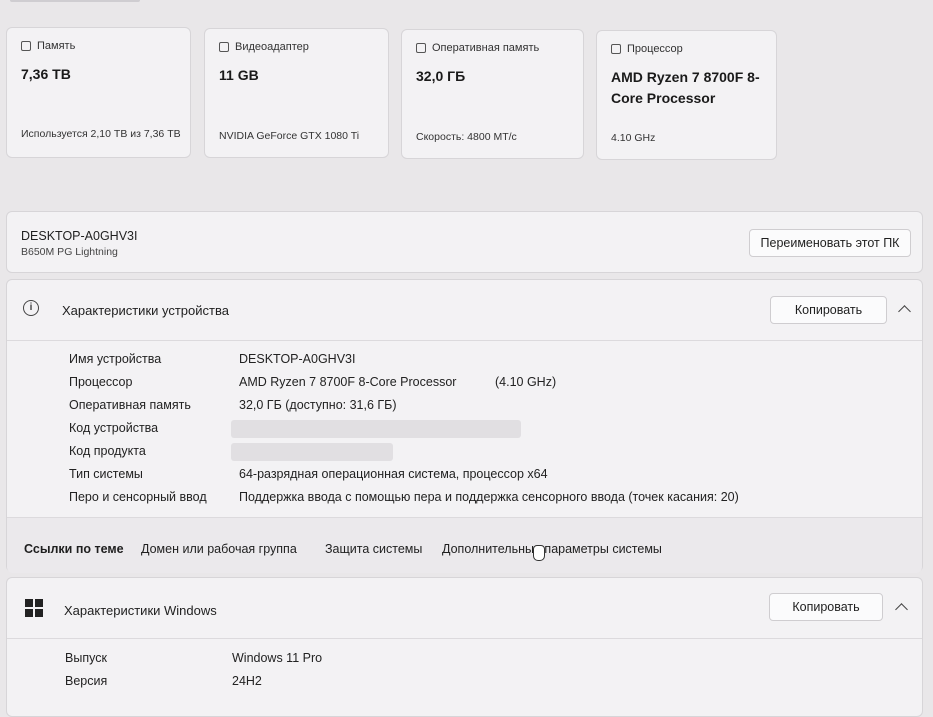 This screenshot has width=933, height=717. What do you see at coordinates (34, 608) in the screenshot?
I see `windows-logo-icon` at bounding box center [34, 608].